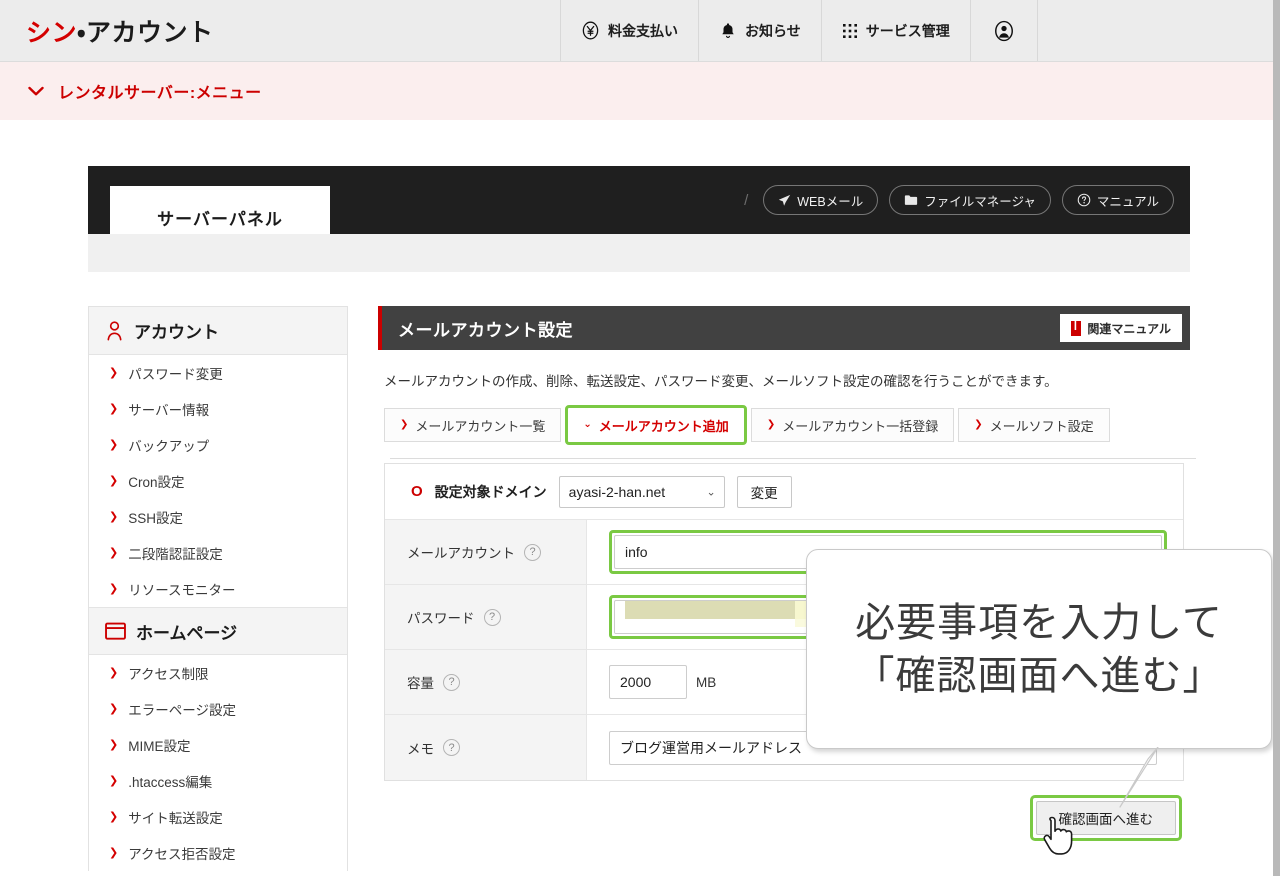 The height and width of the screenshot is (876, 1280). I want to click on page-scrollbar-thumb, so click(1276, 438).